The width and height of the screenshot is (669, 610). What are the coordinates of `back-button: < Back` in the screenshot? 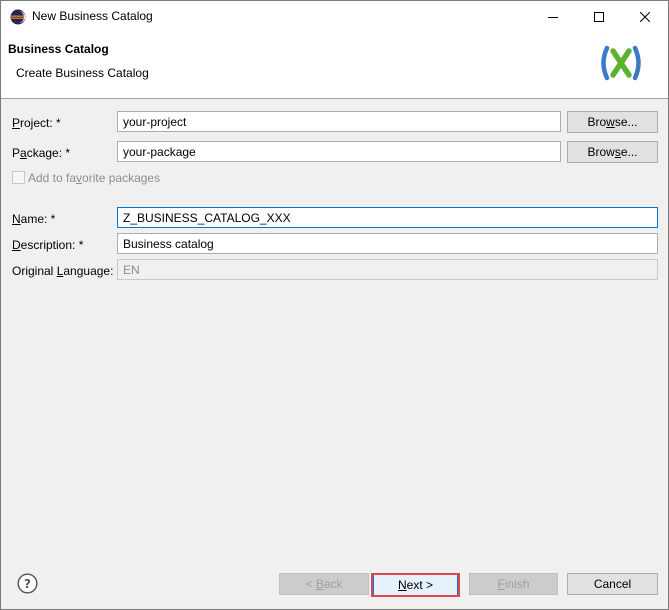 It's located at (324, 584).